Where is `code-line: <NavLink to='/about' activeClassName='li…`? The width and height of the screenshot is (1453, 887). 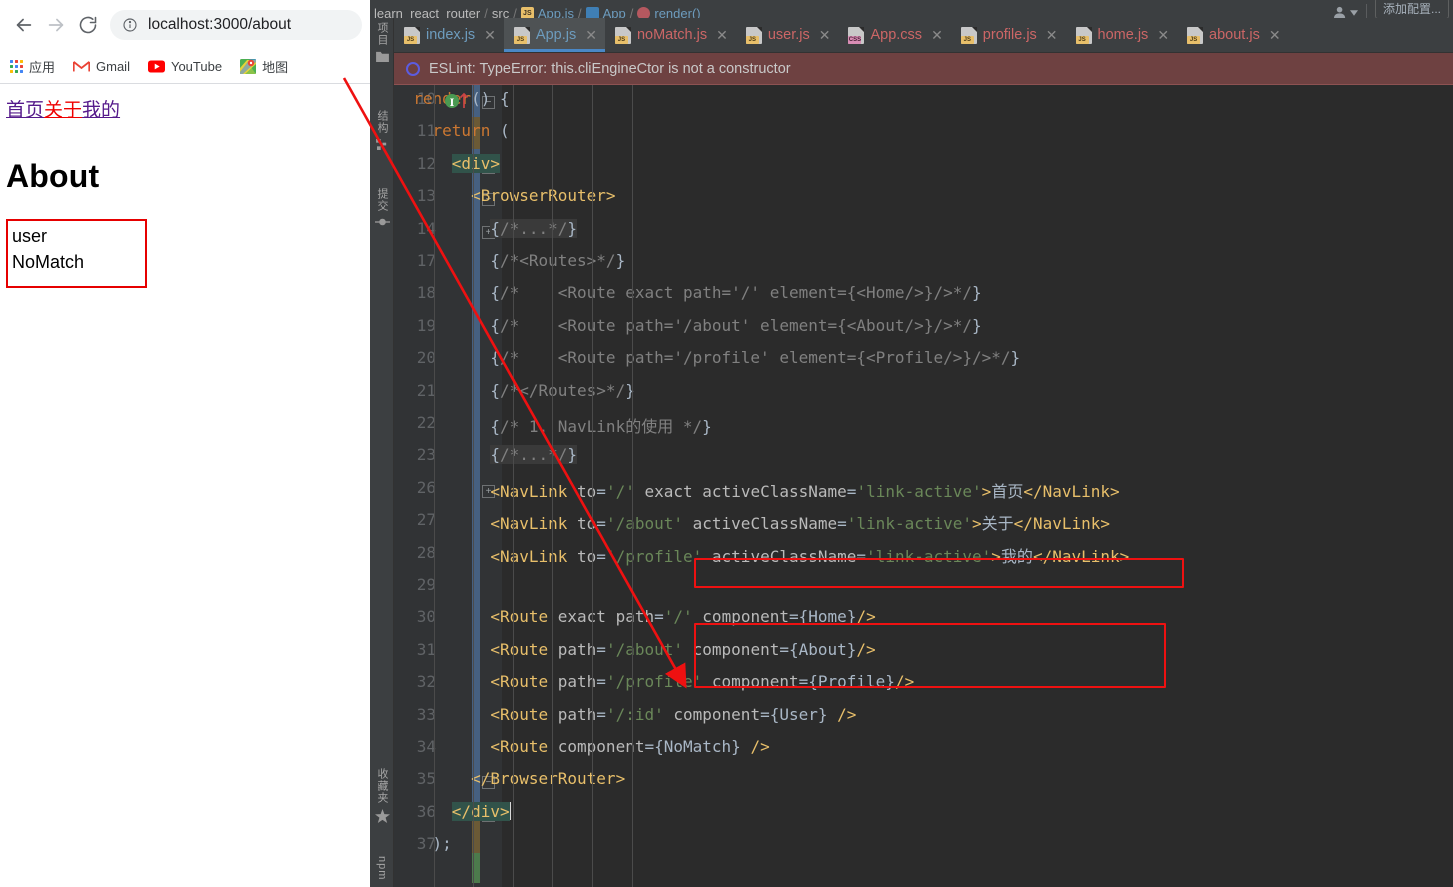
code-line: <NavLink to='/about' activeClassName='li… is located at coordinates (752, 522).